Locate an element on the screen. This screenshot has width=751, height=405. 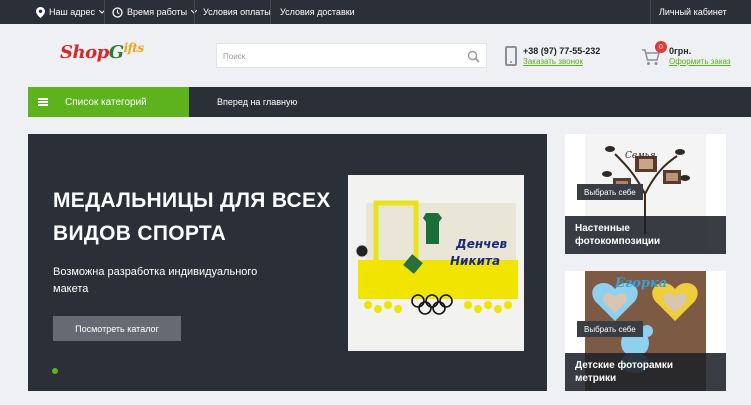
cart-total: 0грн. is located at coordinates (680, 51).